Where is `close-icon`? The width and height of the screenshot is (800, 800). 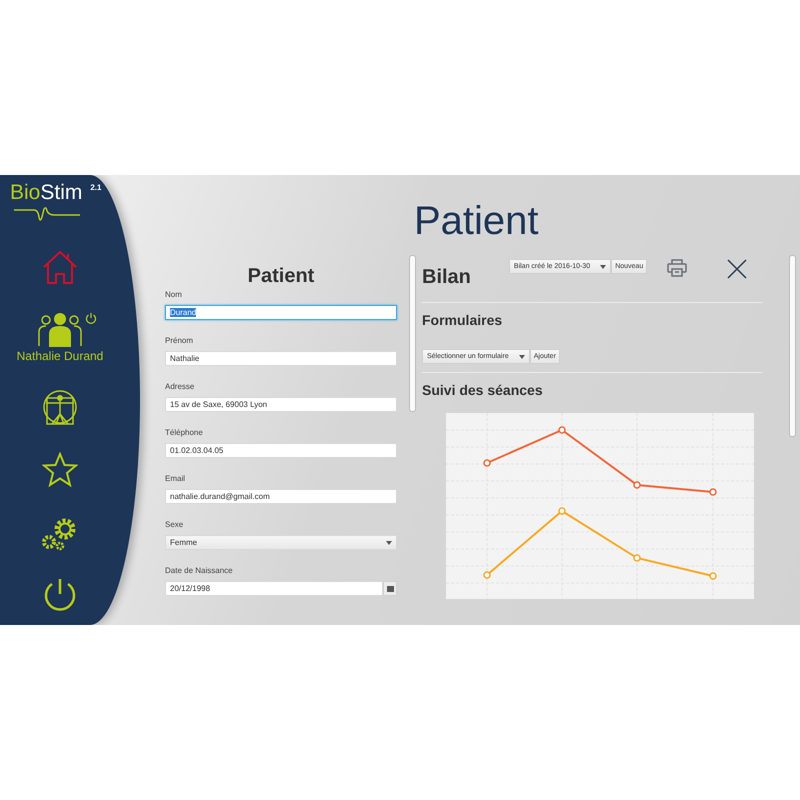
close-icon is located at coordinates (737, 269).